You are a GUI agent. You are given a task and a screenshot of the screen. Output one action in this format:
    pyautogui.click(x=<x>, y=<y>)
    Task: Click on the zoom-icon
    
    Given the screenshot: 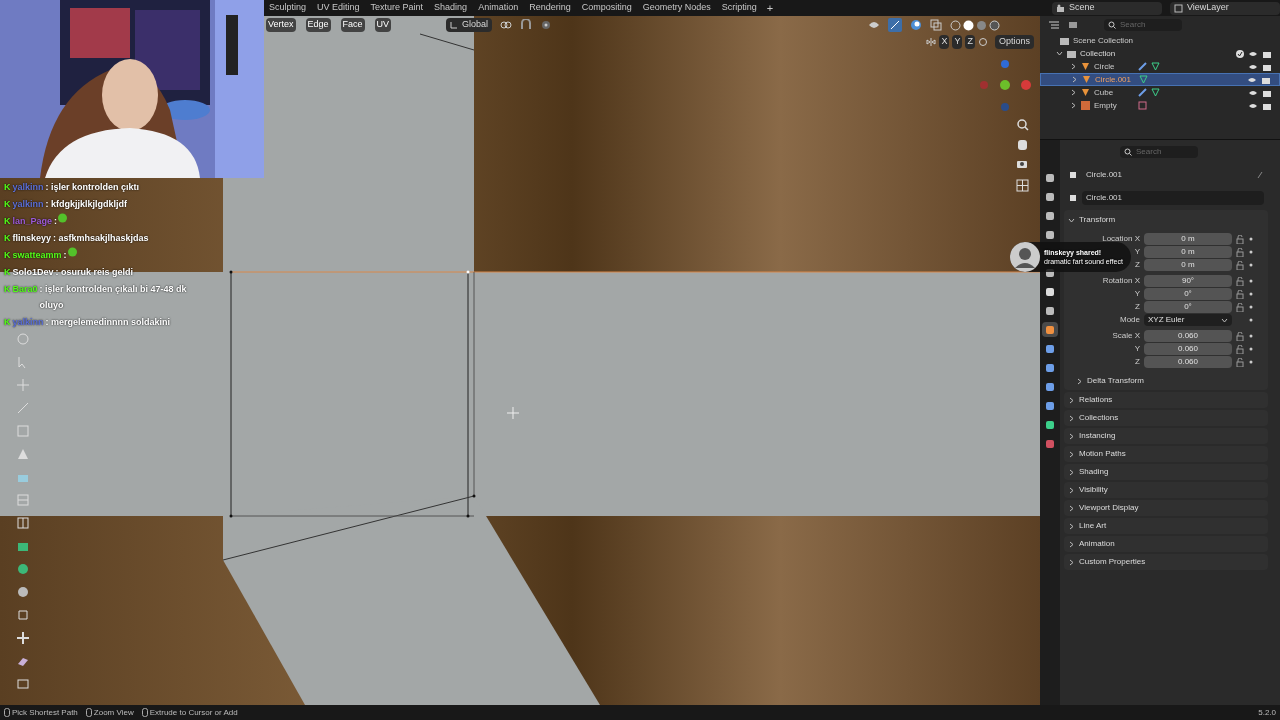 What is the action you would take?
    pyautogui.click(x=1023, y=125)
    